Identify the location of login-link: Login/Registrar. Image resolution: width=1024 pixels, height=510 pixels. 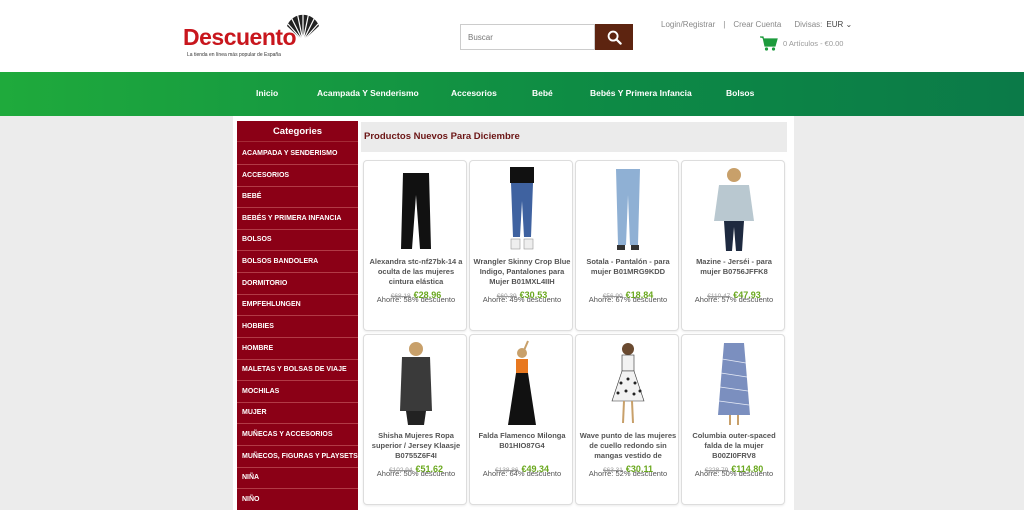
(688, 24).